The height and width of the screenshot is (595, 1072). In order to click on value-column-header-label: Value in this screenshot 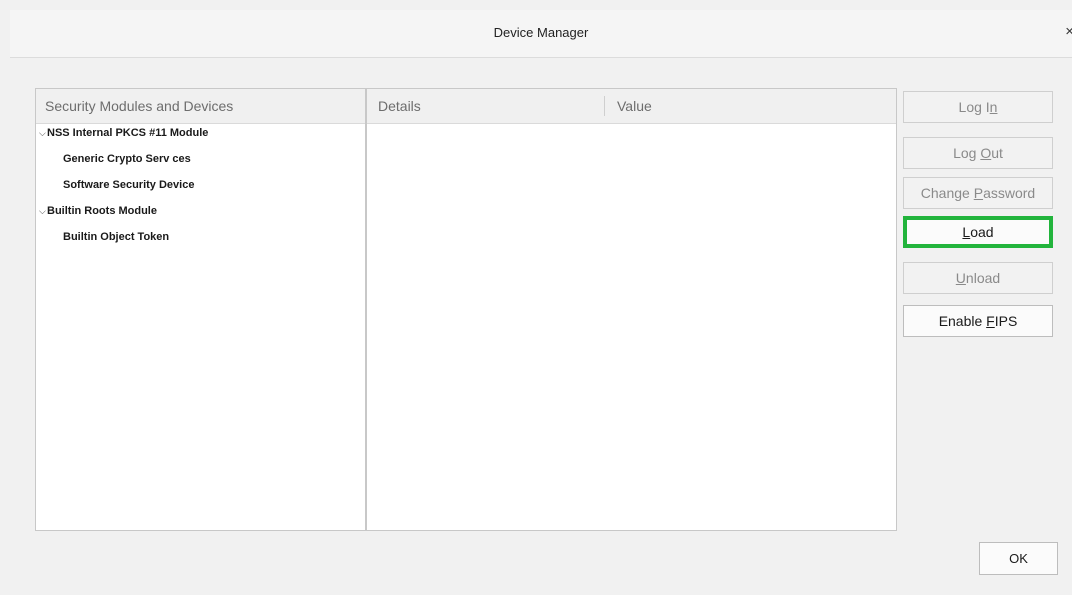, I will do `click(634, 106)`.